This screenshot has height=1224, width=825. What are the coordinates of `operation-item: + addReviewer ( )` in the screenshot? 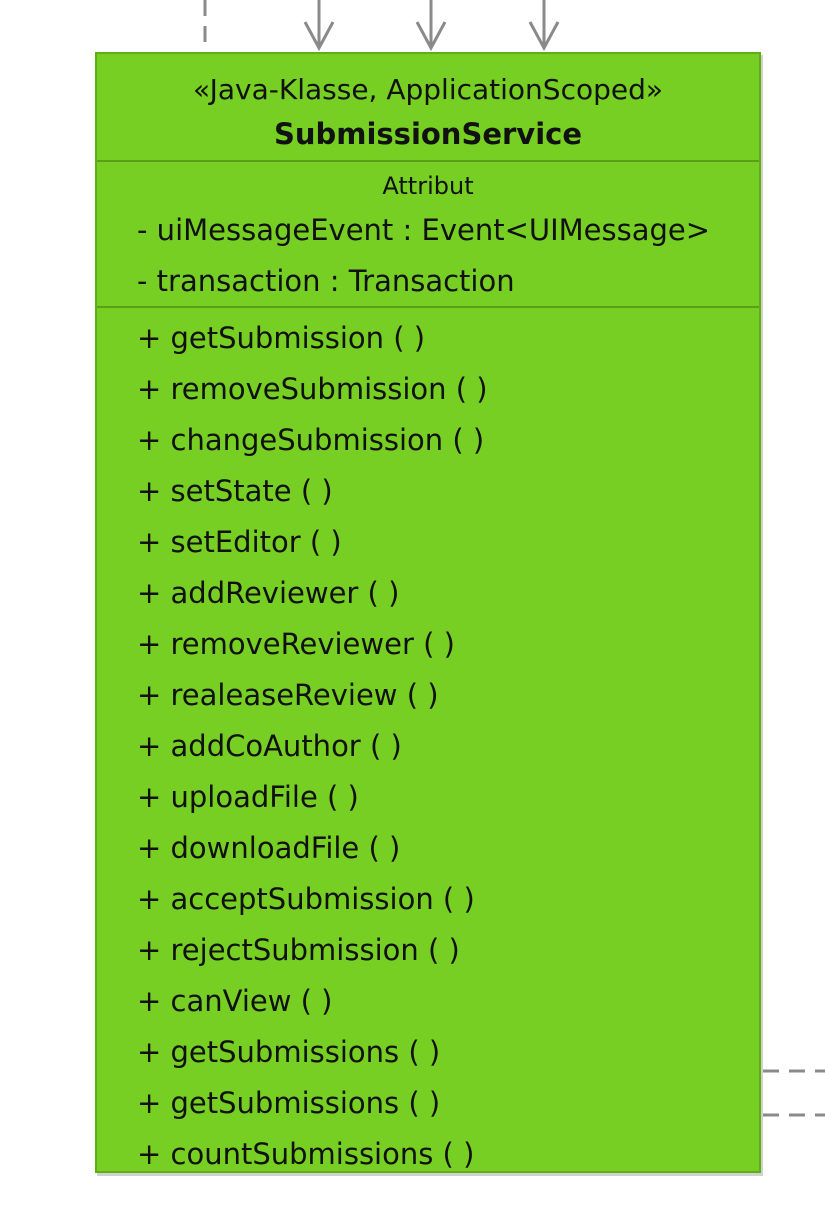 It's located at (268, 593).